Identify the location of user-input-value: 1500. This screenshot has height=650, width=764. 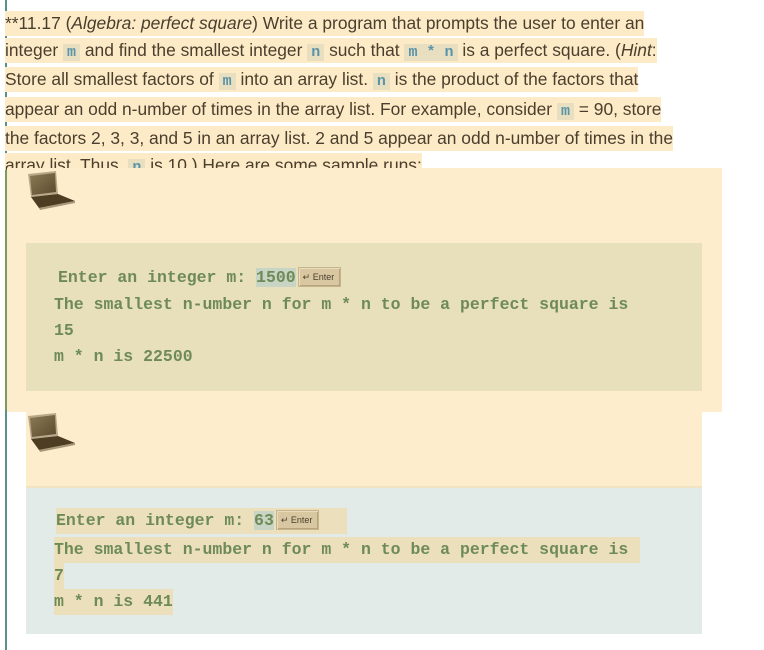
(276, 277).